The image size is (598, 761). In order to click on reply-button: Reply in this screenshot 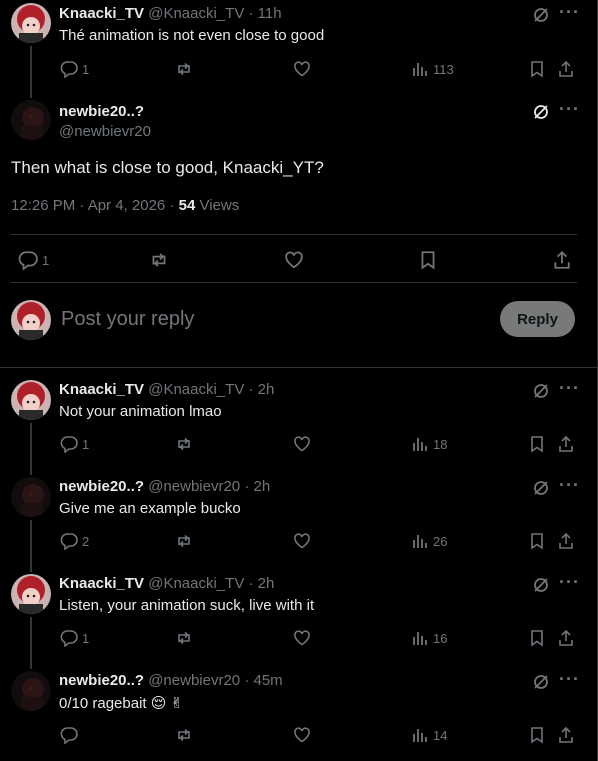, I will do `click(537, 319)`.